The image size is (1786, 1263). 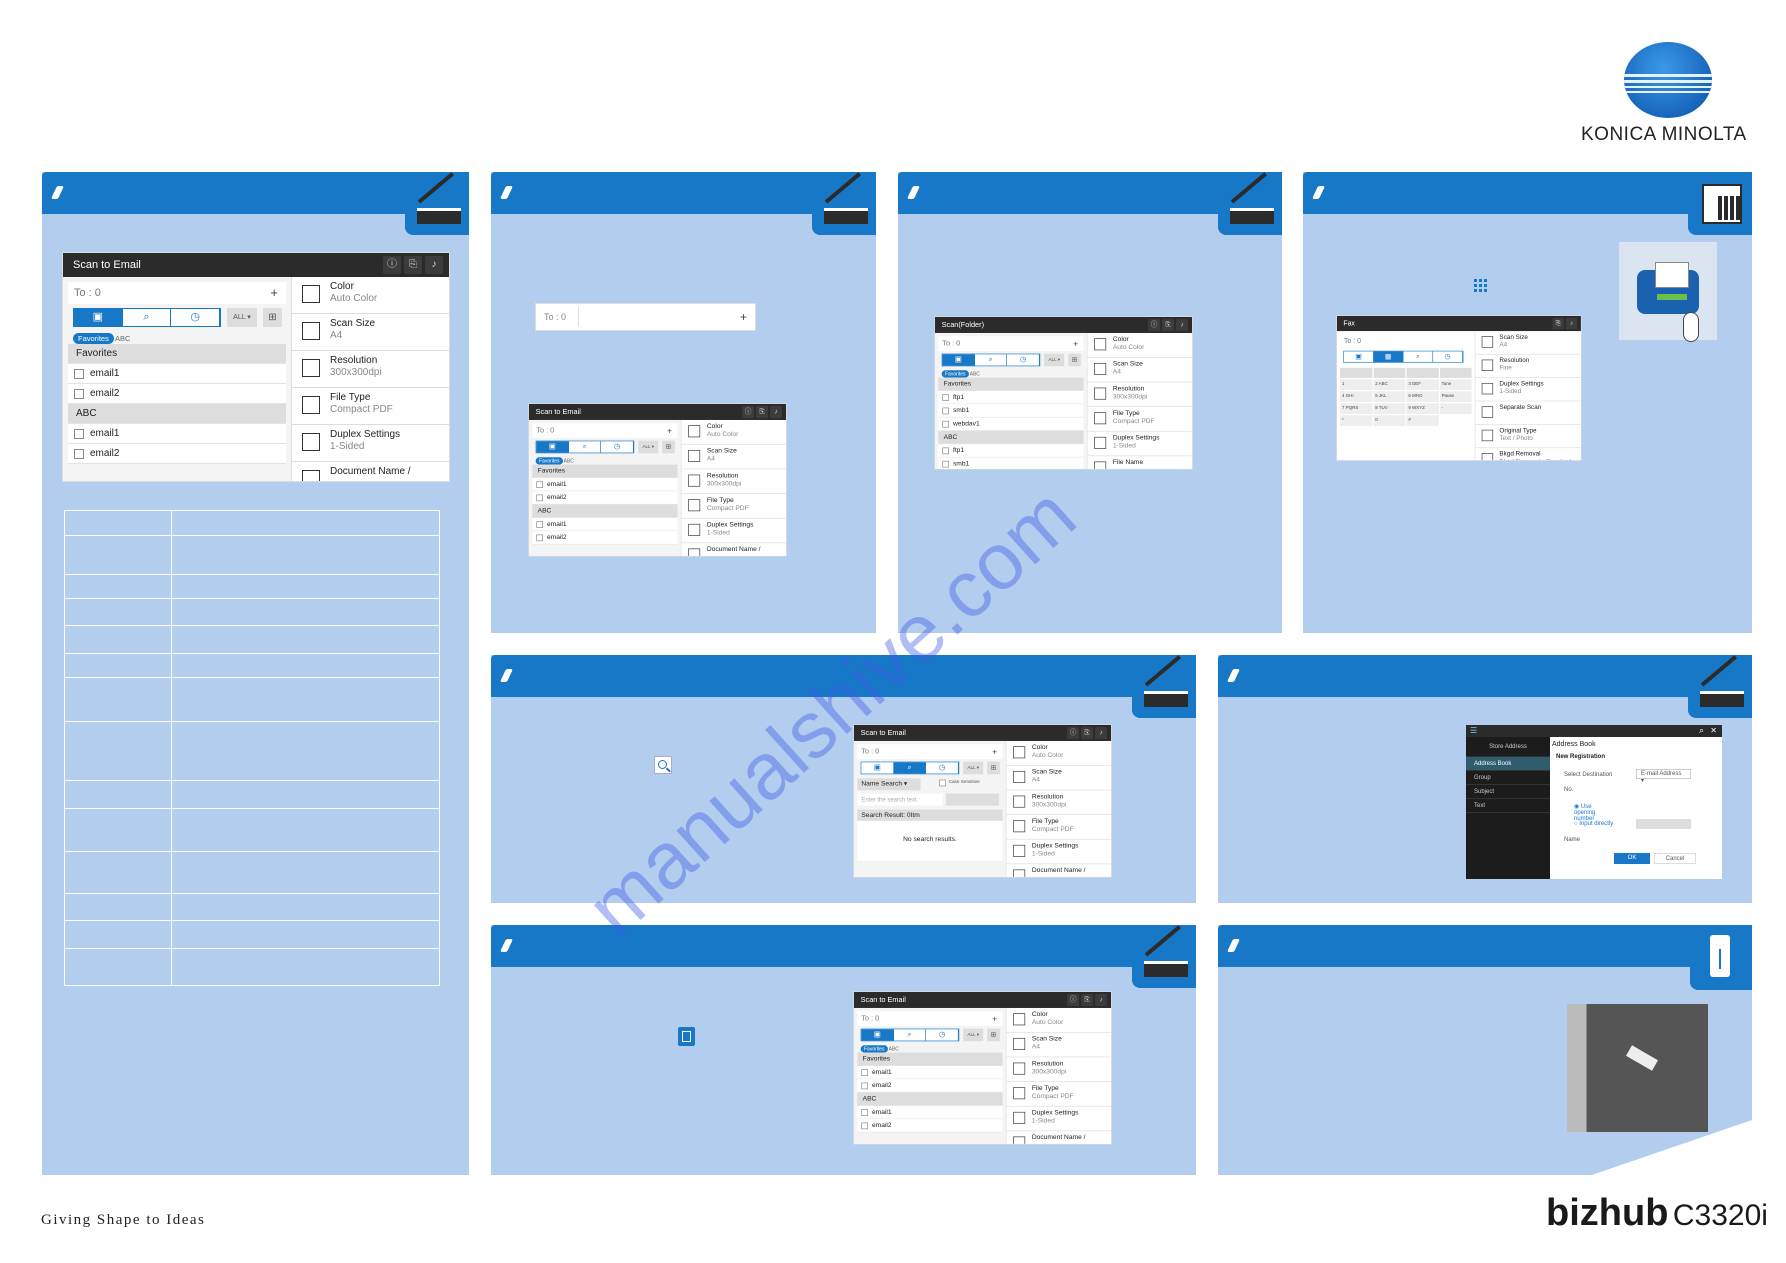 What do you see at coordinates (1508, 792) in the screenshot?
I see `sidebar-item: Subject` at bounding box center [1508, 792].